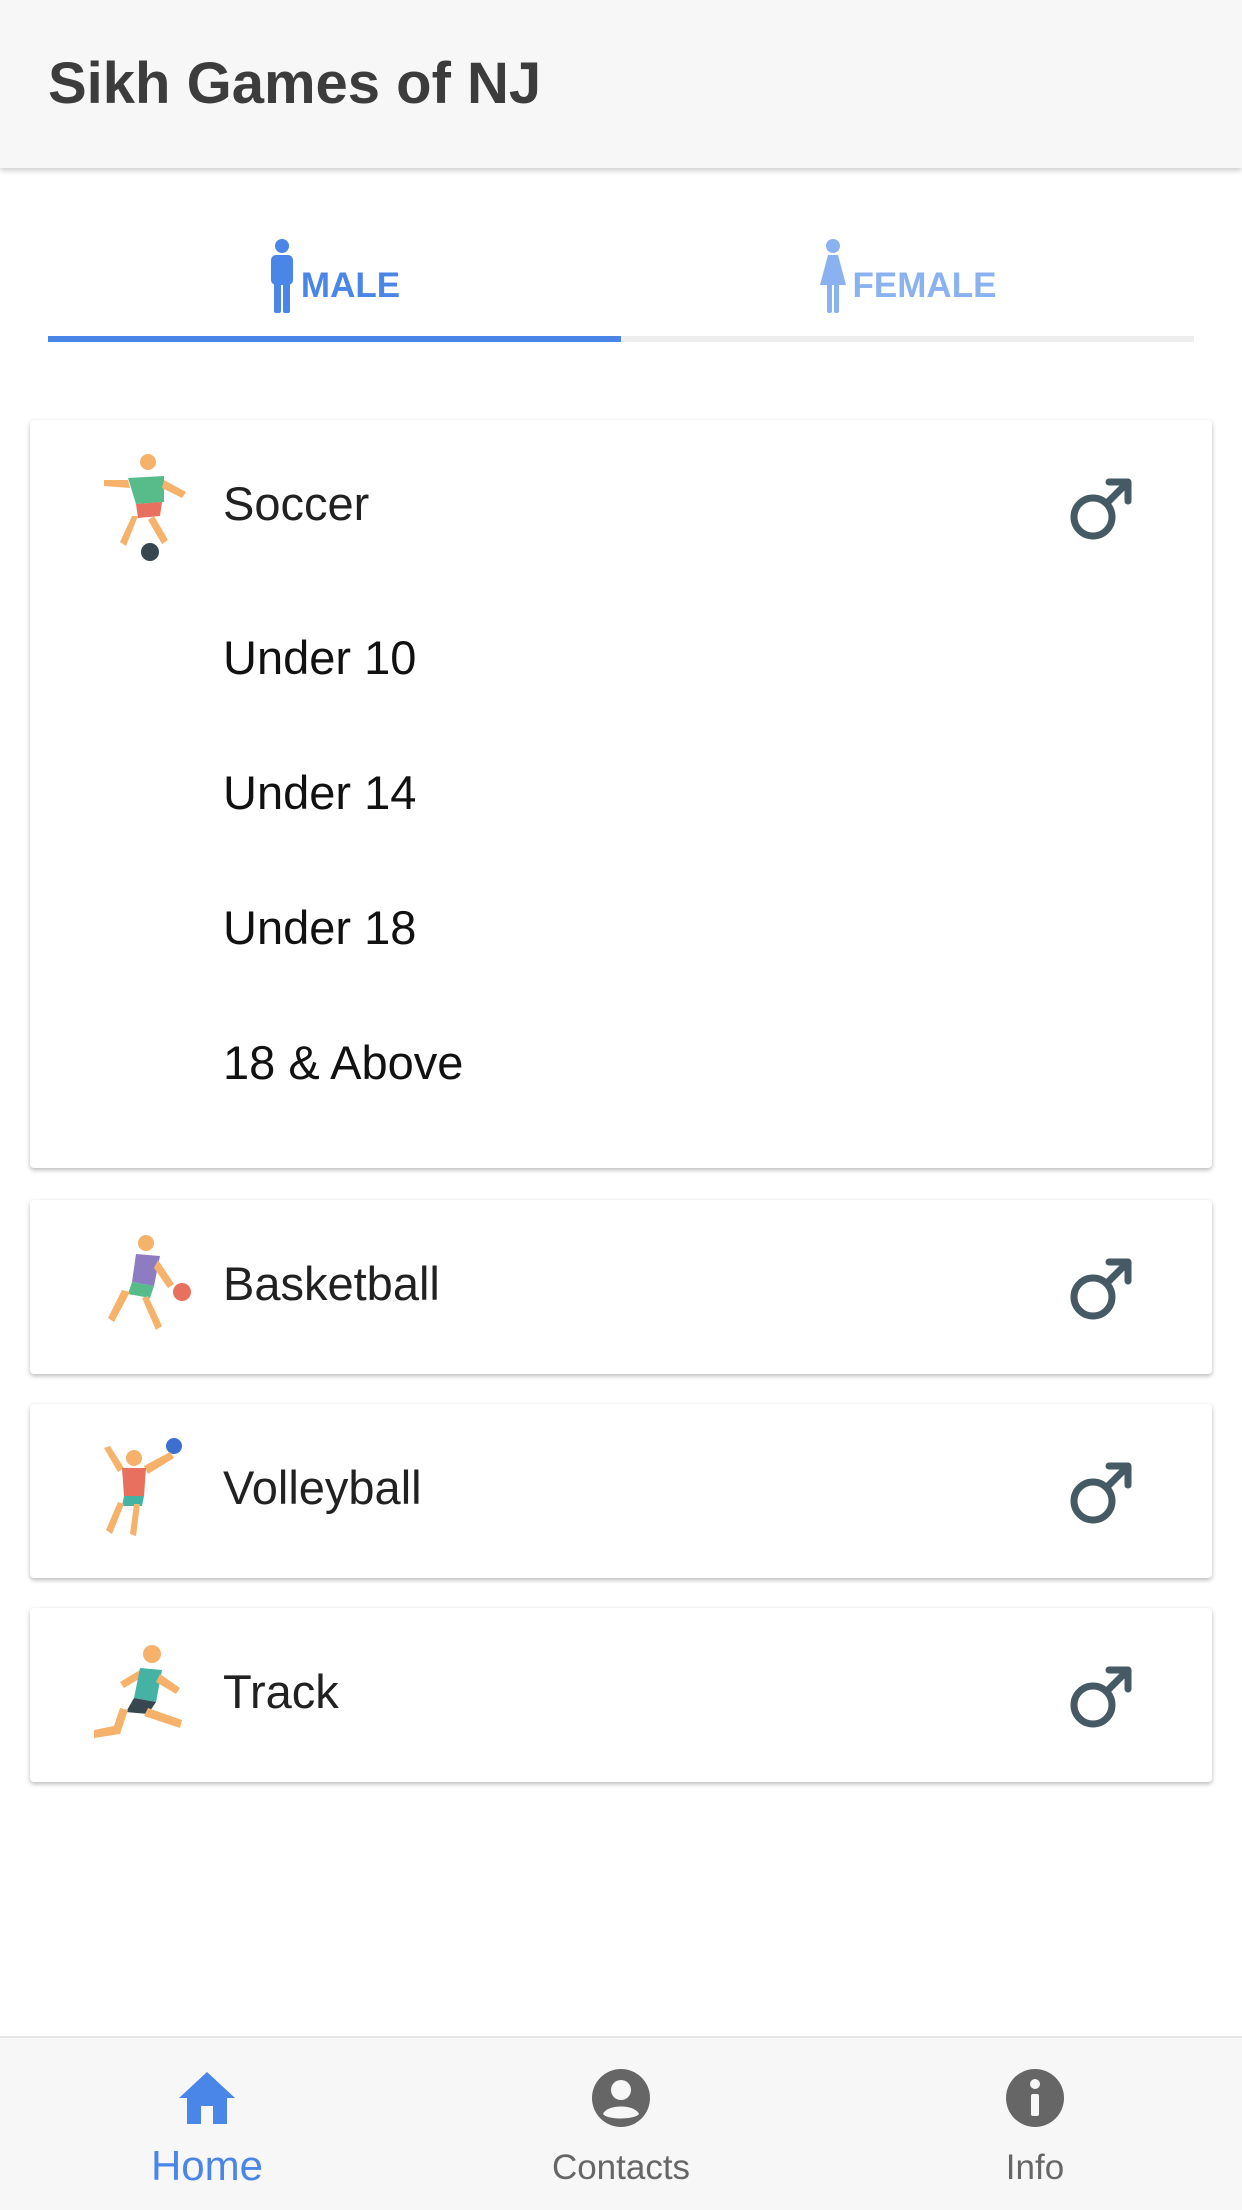  I want to click on nav-home: Home, so click(207, 2124).